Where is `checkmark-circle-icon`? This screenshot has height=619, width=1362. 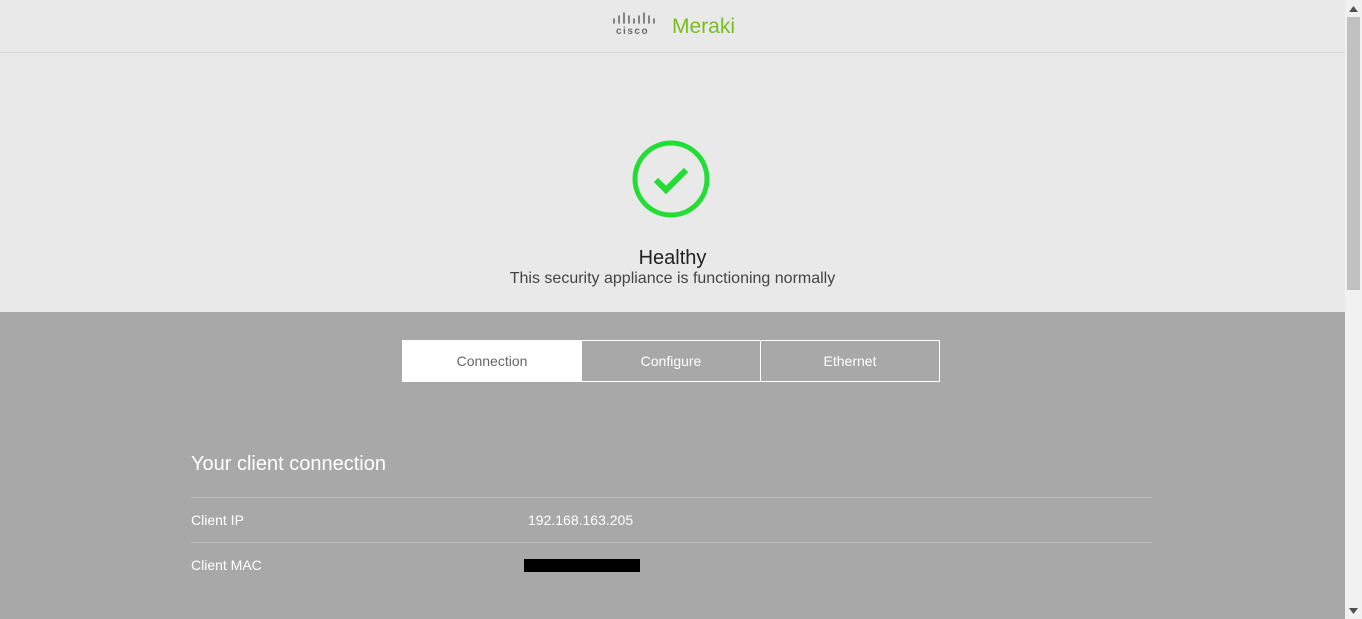 checkmark-circle-icon is located at coordinates (671, 181).